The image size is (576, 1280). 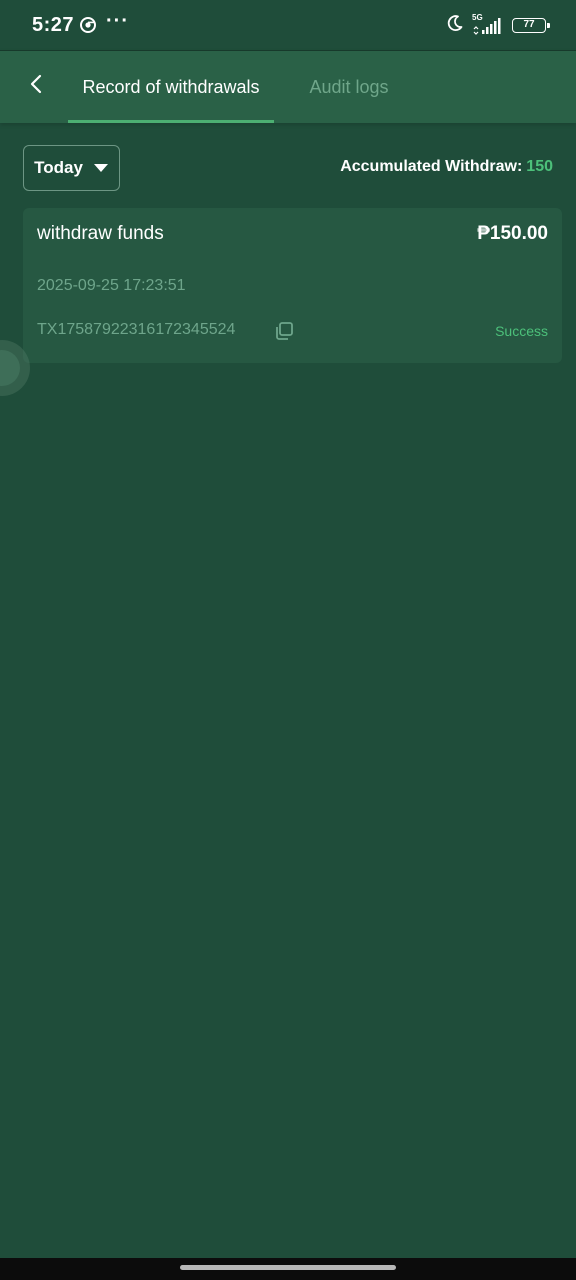 What do you see at coordinates (101, 168) in the screenshot?
I see `caret-down-icon` at bounding box center [101, 168].